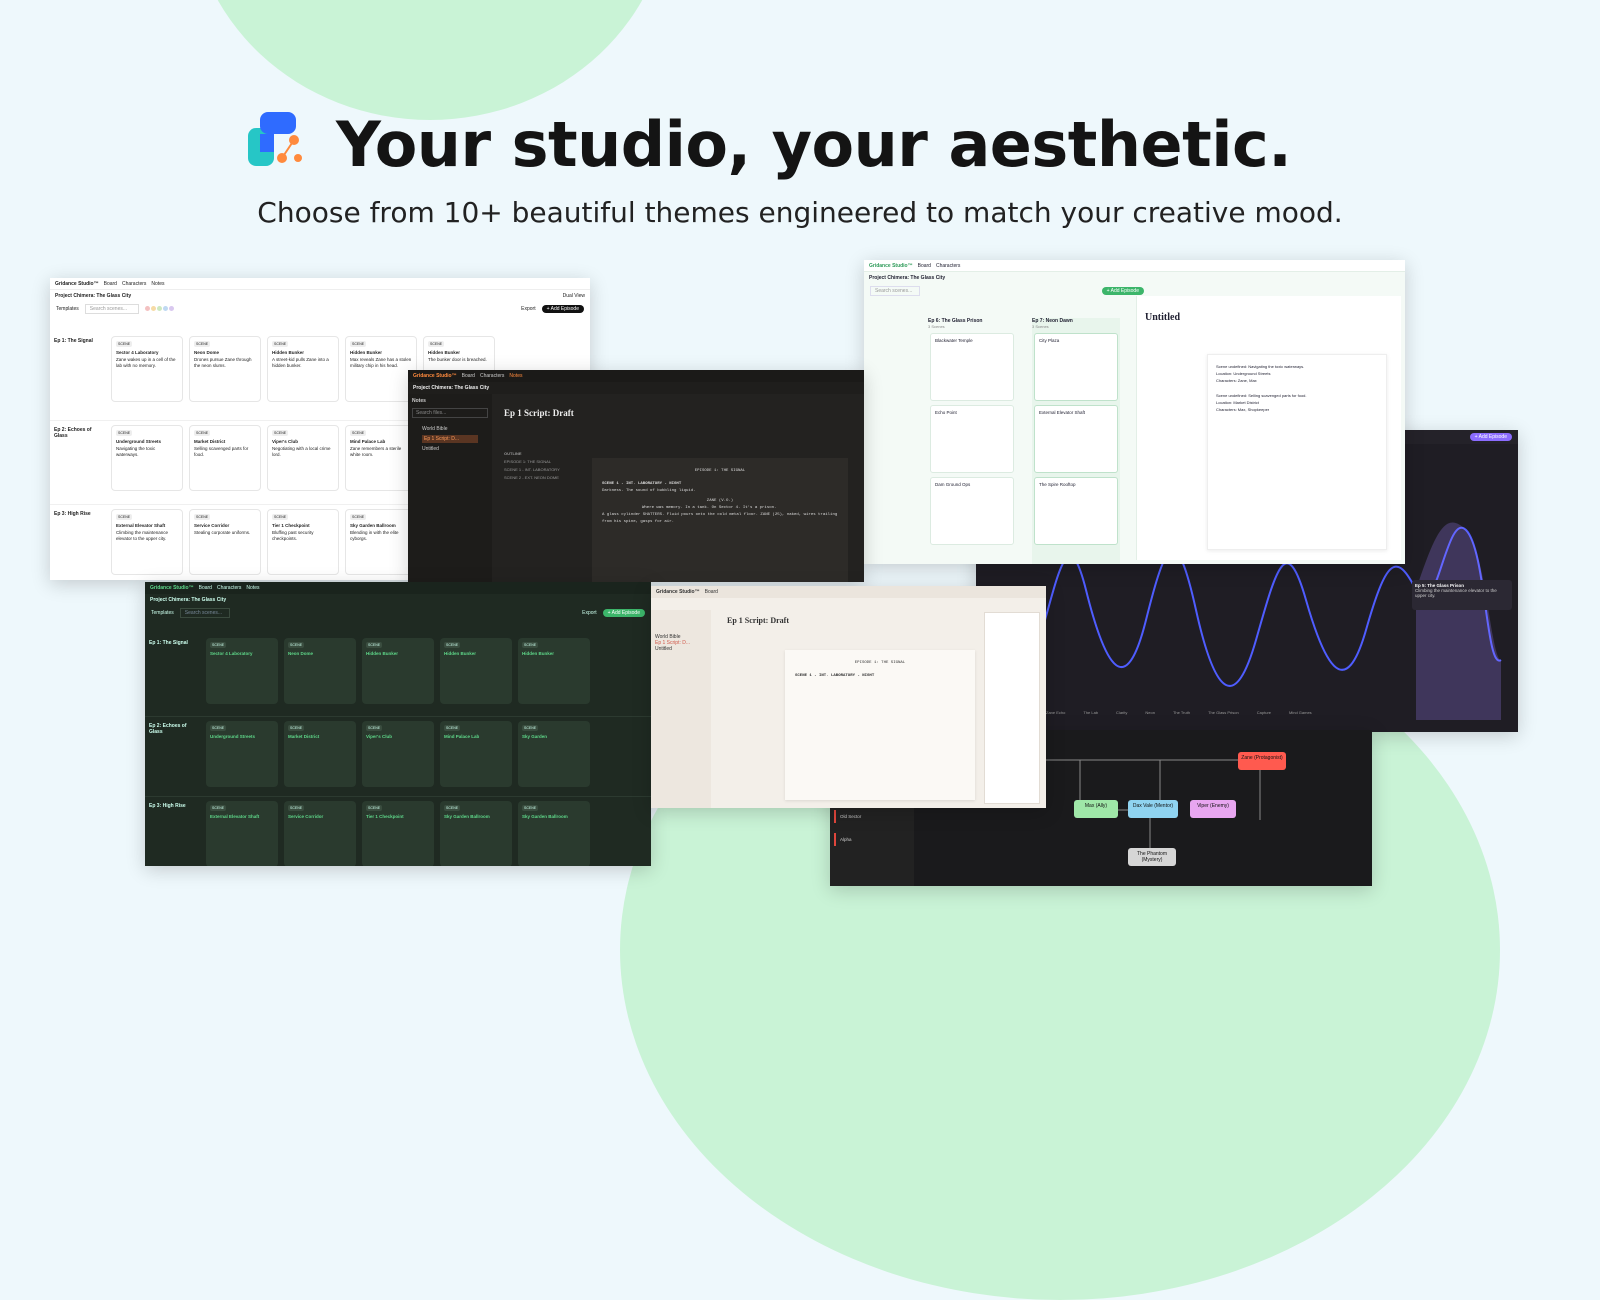 The image size is (1600, 1300). Describe the element at coordinates (222, 532) in the screenshot. I see `card-desc: Stealing corporate uniforms.` at that location.